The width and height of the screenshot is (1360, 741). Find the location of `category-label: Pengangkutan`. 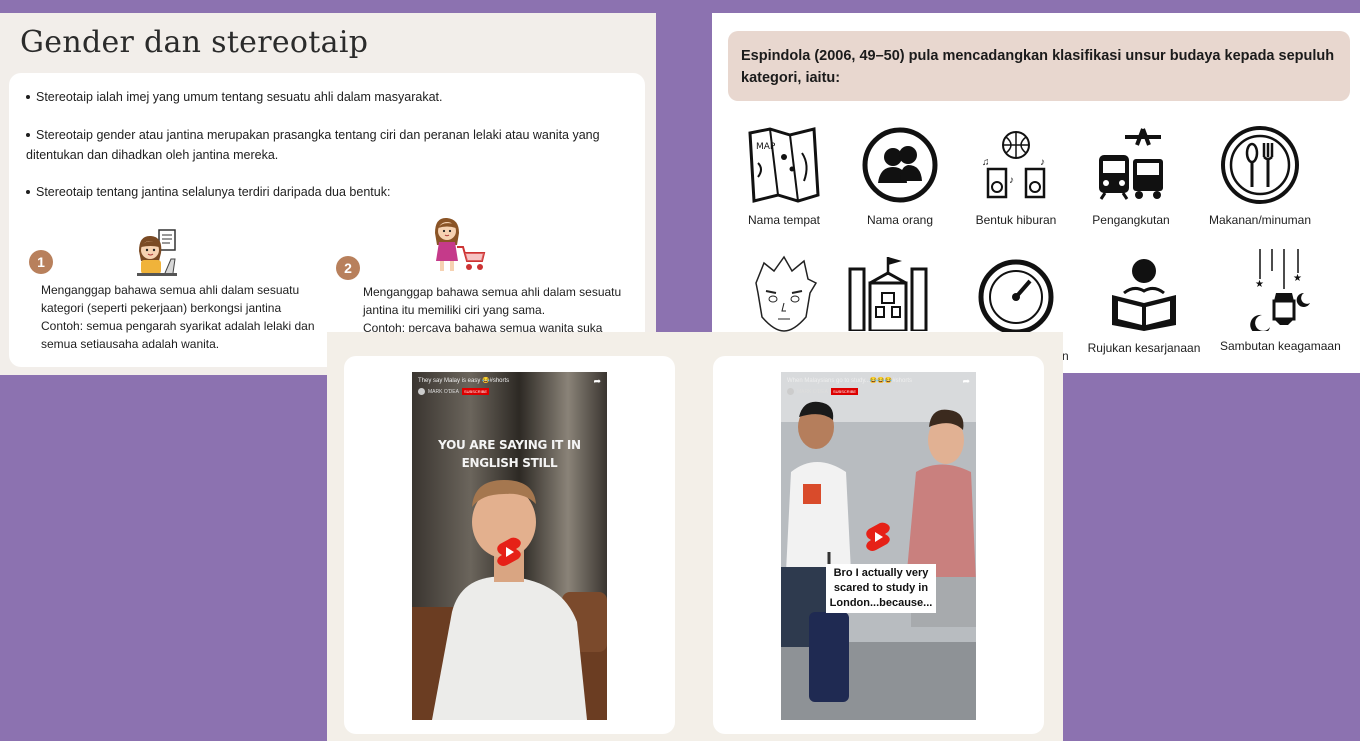

category-label: Pengangkutan is located at coordinates (1131, 220).